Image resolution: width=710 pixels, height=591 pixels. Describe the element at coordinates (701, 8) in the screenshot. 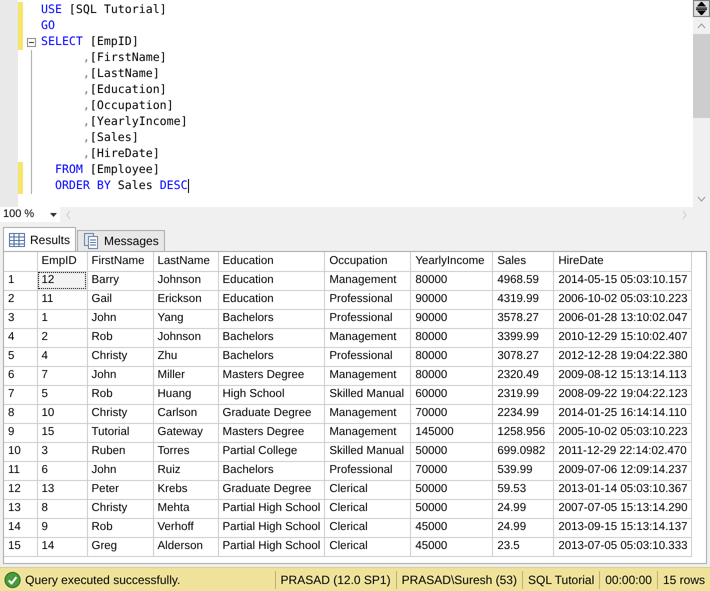

I see `split-handle-icon` at that location.